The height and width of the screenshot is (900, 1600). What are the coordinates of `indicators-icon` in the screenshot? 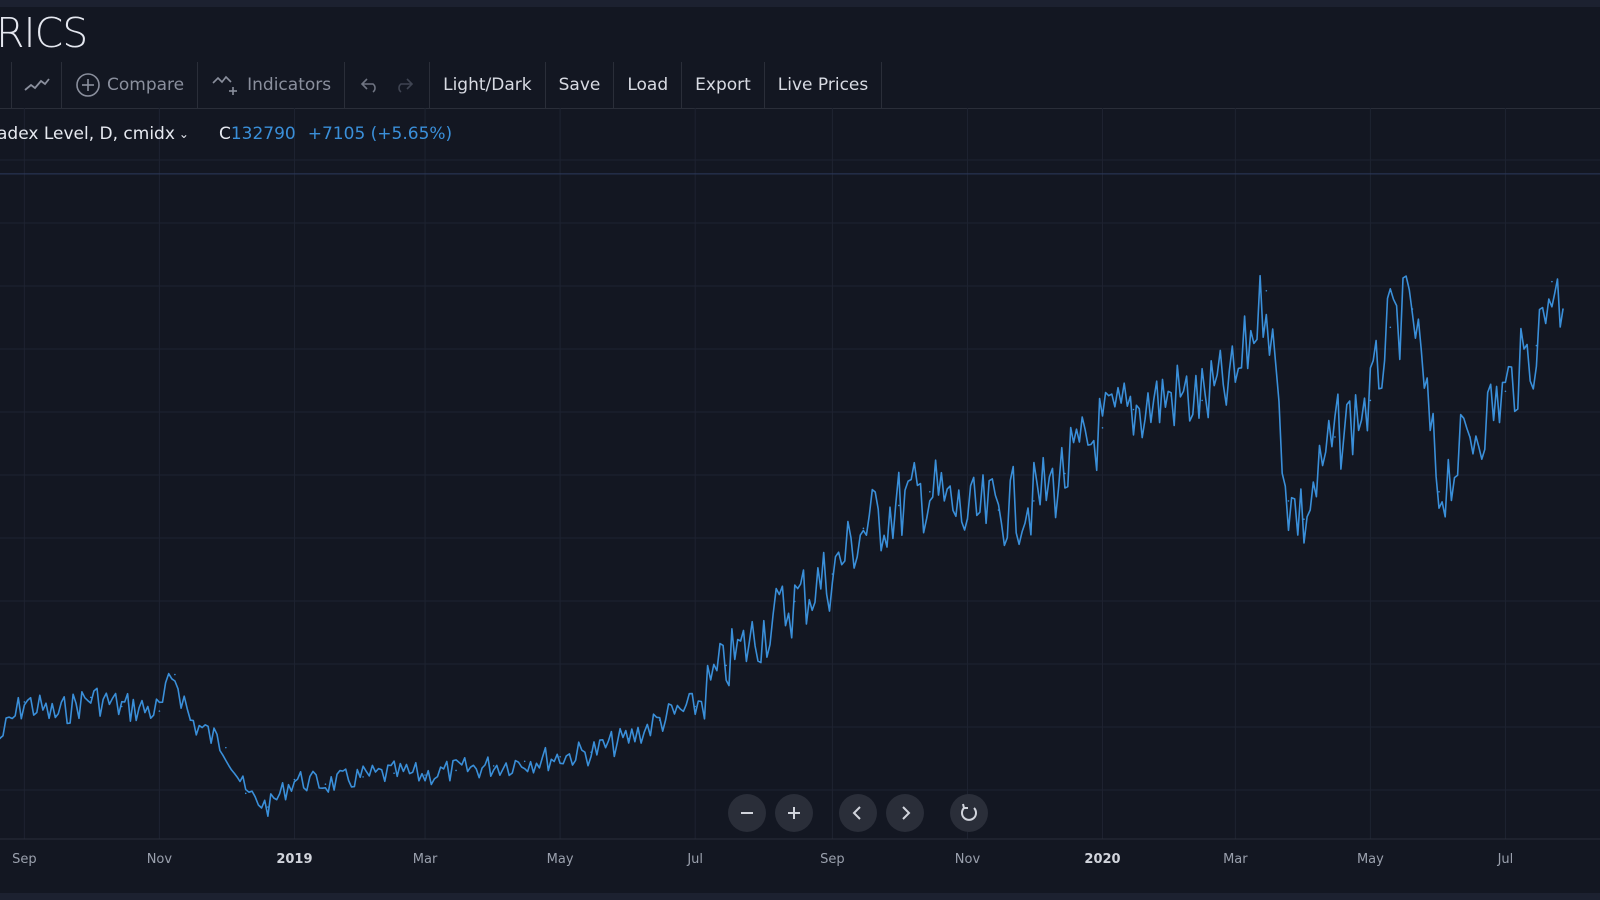 It's located at (226, 85).